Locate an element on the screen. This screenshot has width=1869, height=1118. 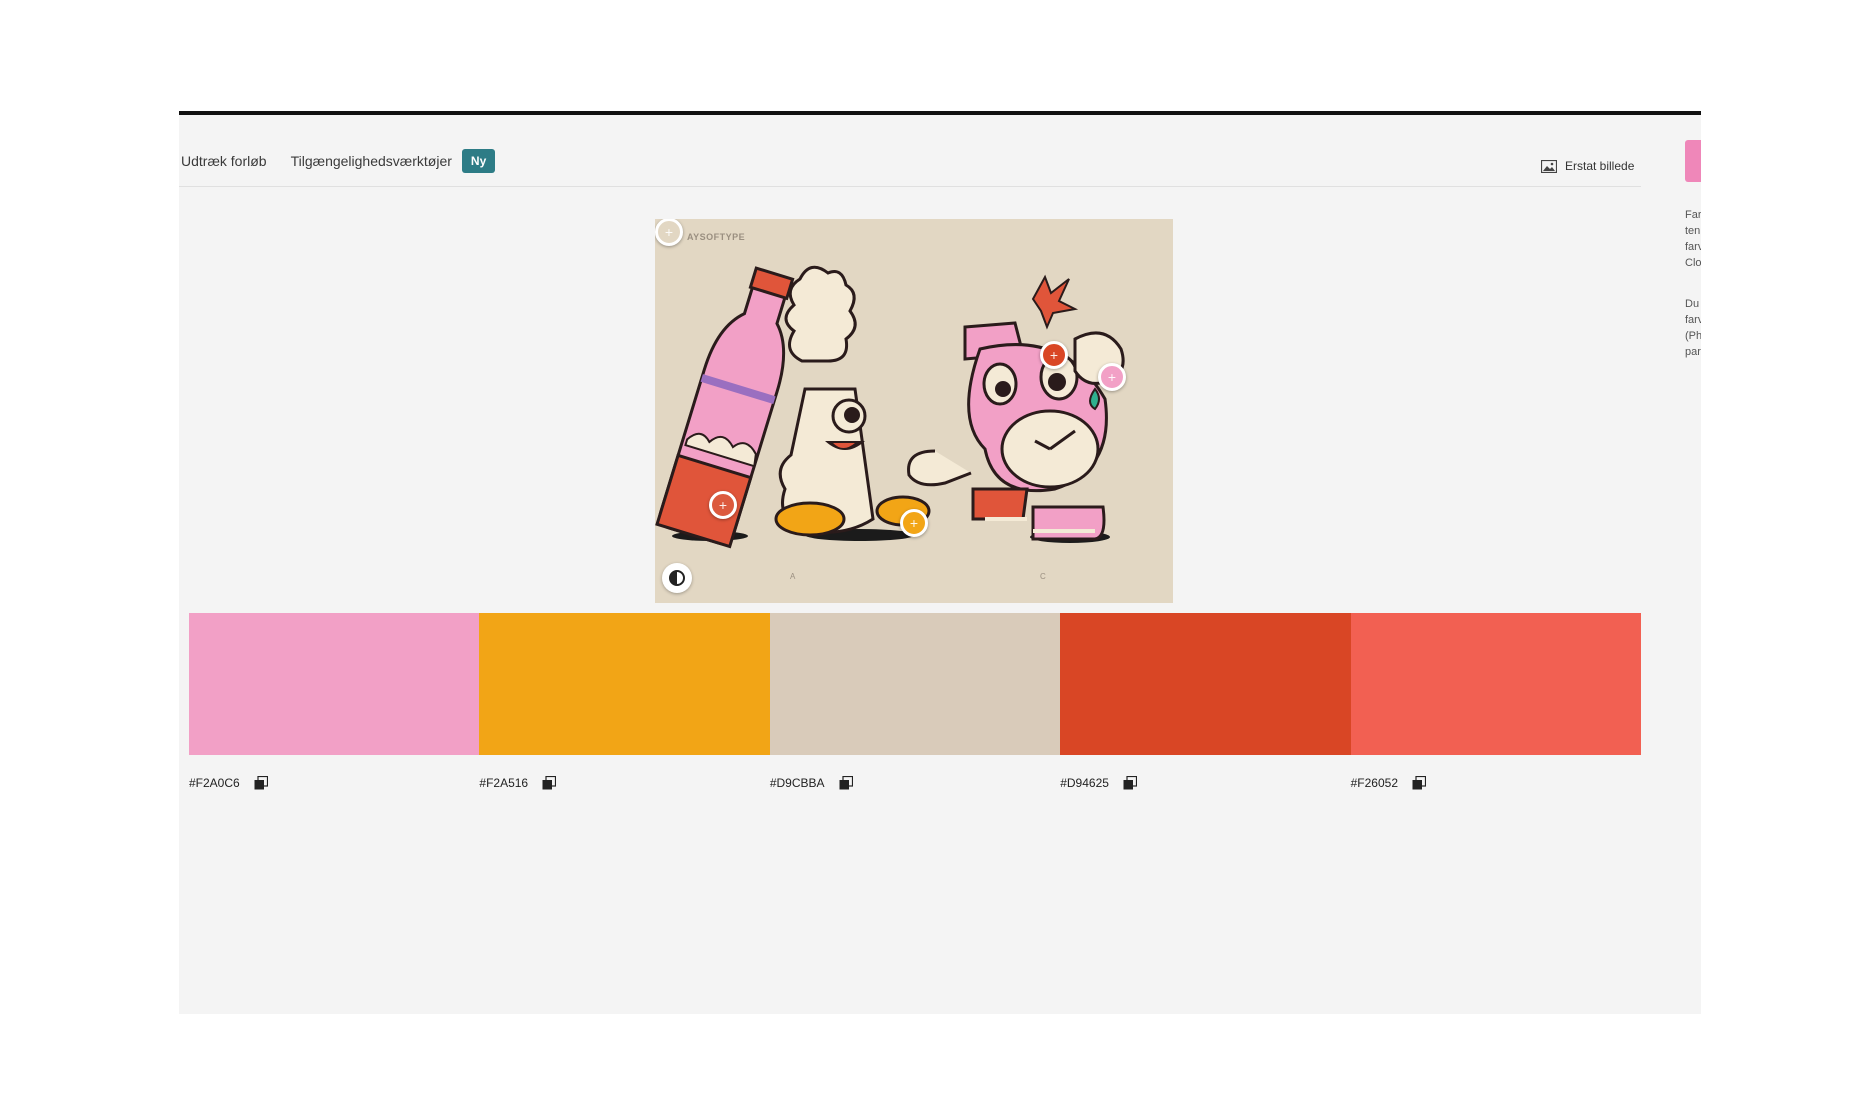
hex-code-item: #D9CBBA is located at coordinates (915, 783).